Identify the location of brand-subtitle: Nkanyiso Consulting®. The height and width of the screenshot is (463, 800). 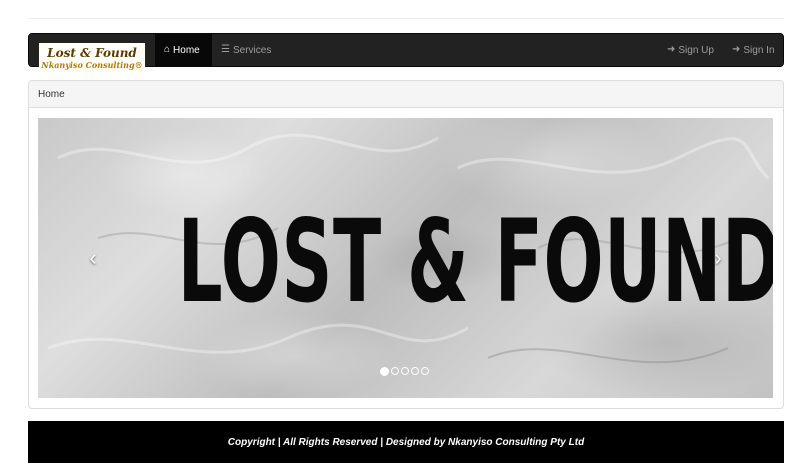
(92, 65).